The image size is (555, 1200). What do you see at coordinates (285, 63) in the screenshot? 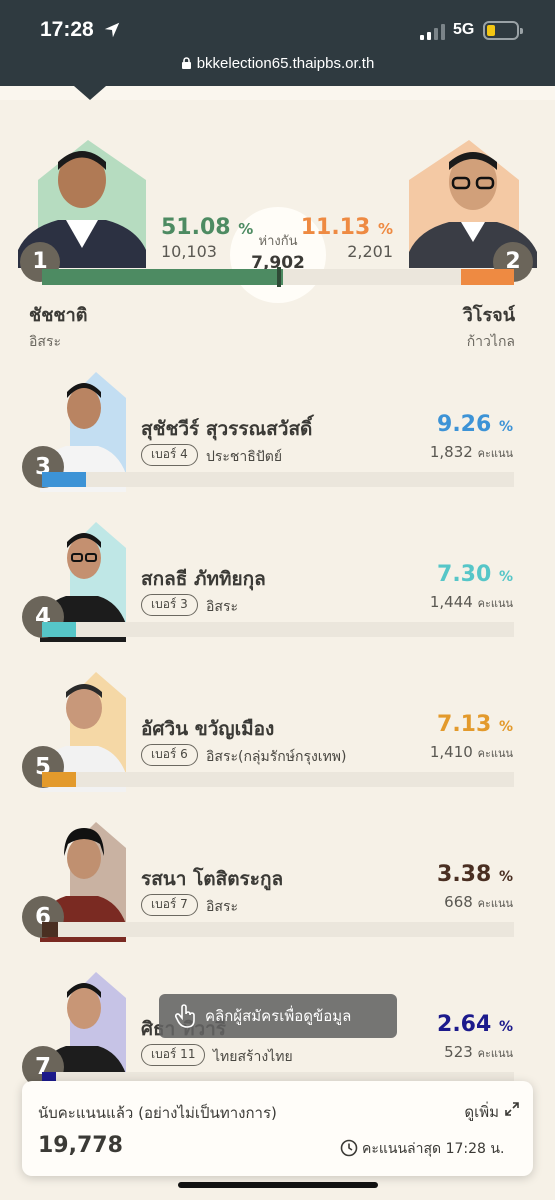
I see `url-text: bkkelection65.thaipbs.or.th` at bounding box center [285, 63].